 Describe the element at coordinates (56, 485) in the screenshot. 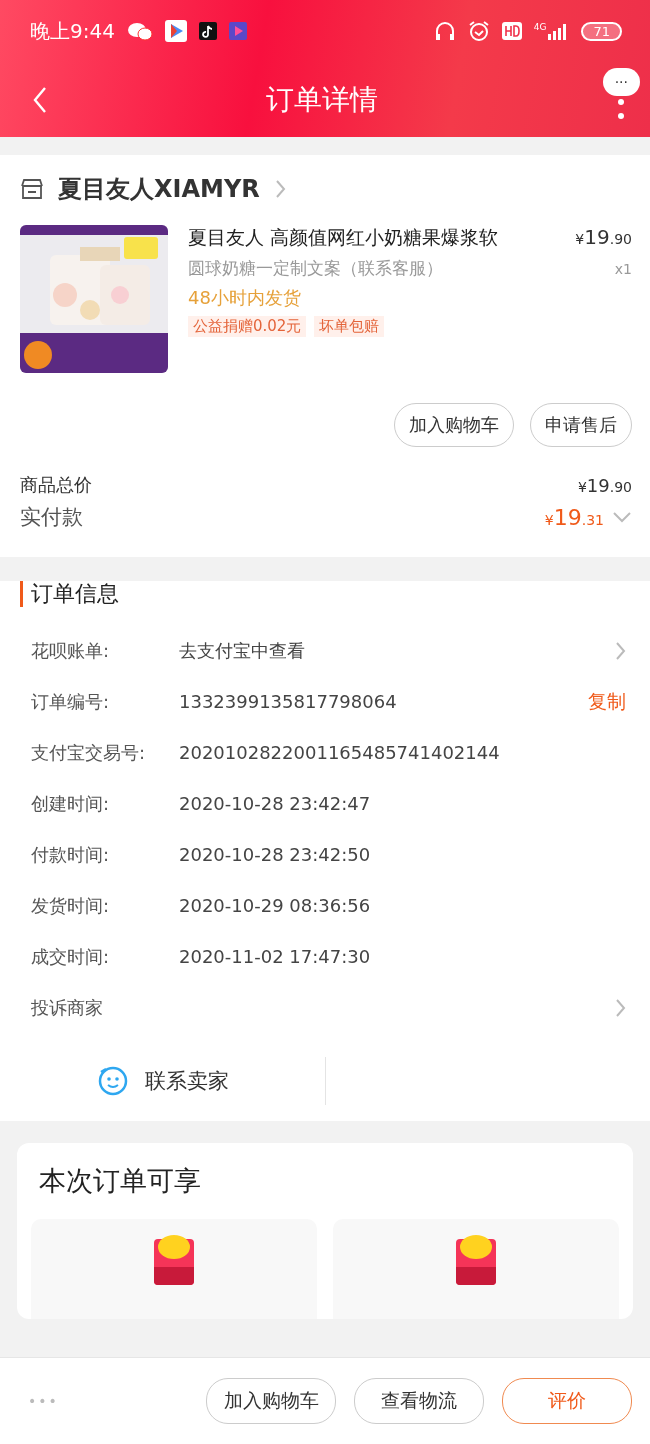

I see `total-label: 商品总价` at that location.